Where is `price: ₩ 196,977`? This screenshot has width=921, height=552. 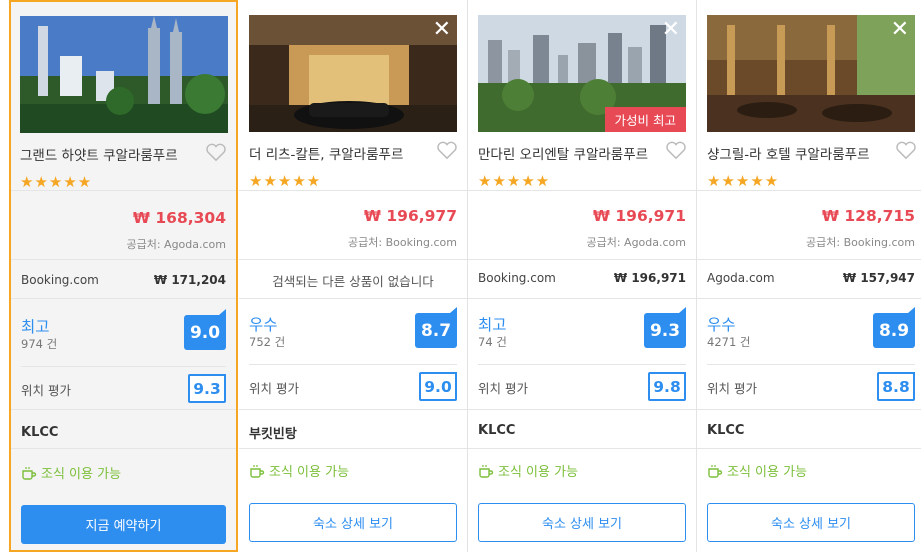 price: ₩ 196,977 is located at coordinates (410, 216).